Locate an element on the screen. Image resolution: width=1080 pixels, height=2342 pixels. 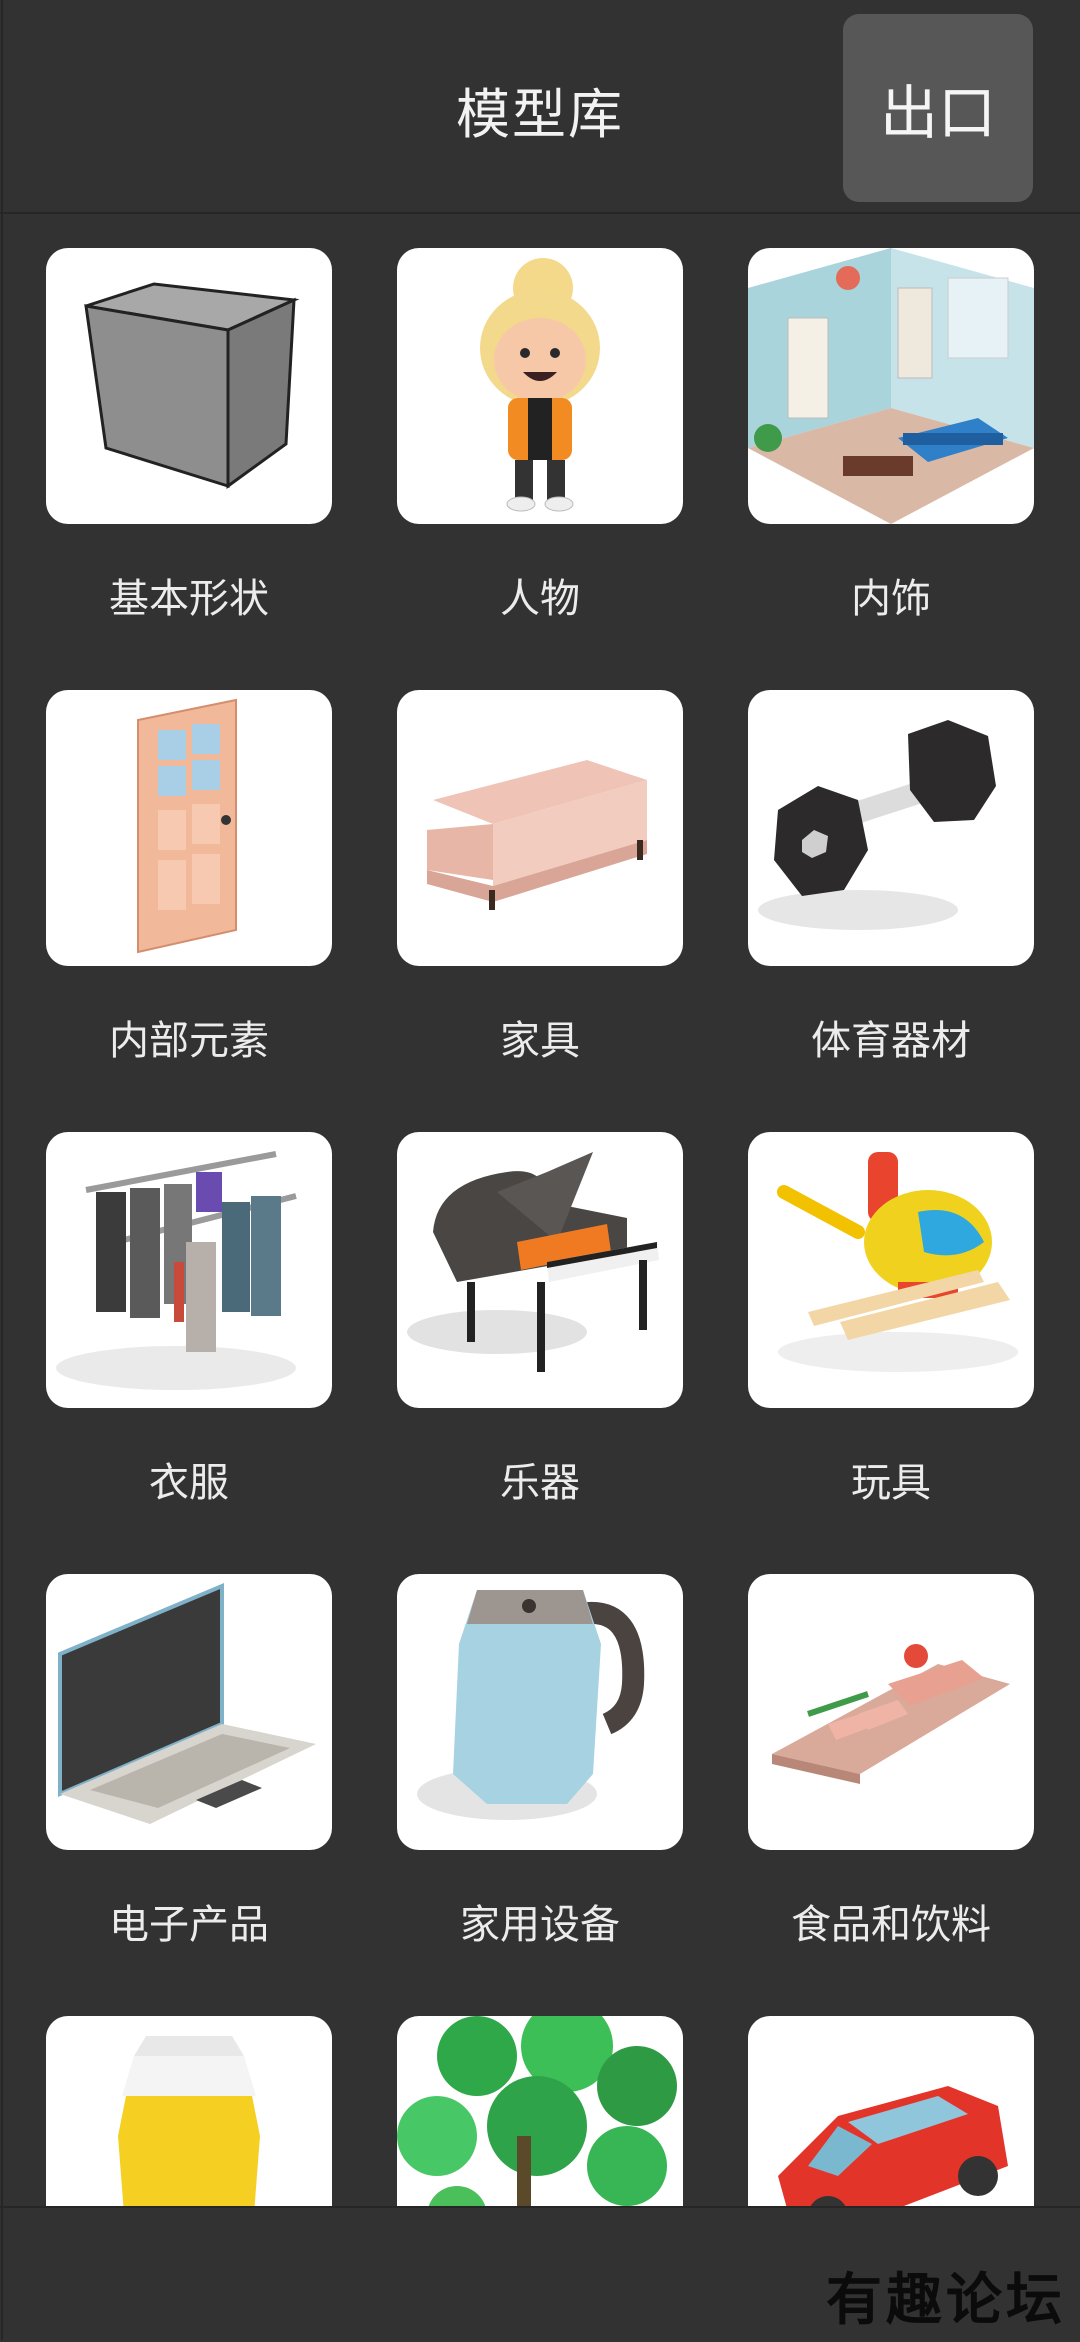
category-interior: 内饰 is located at coordinates (891, 435).